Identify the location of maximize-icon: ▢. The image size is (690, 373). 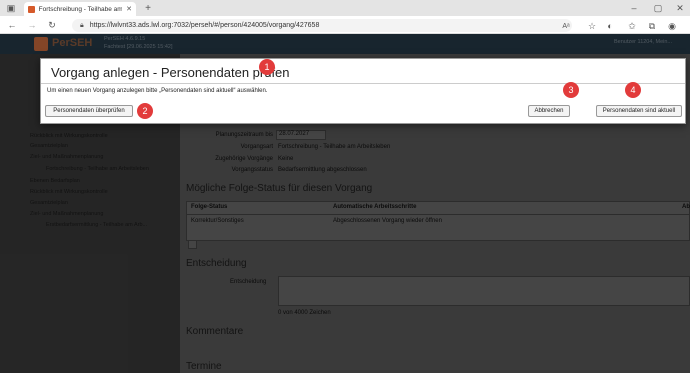
(658, 8).